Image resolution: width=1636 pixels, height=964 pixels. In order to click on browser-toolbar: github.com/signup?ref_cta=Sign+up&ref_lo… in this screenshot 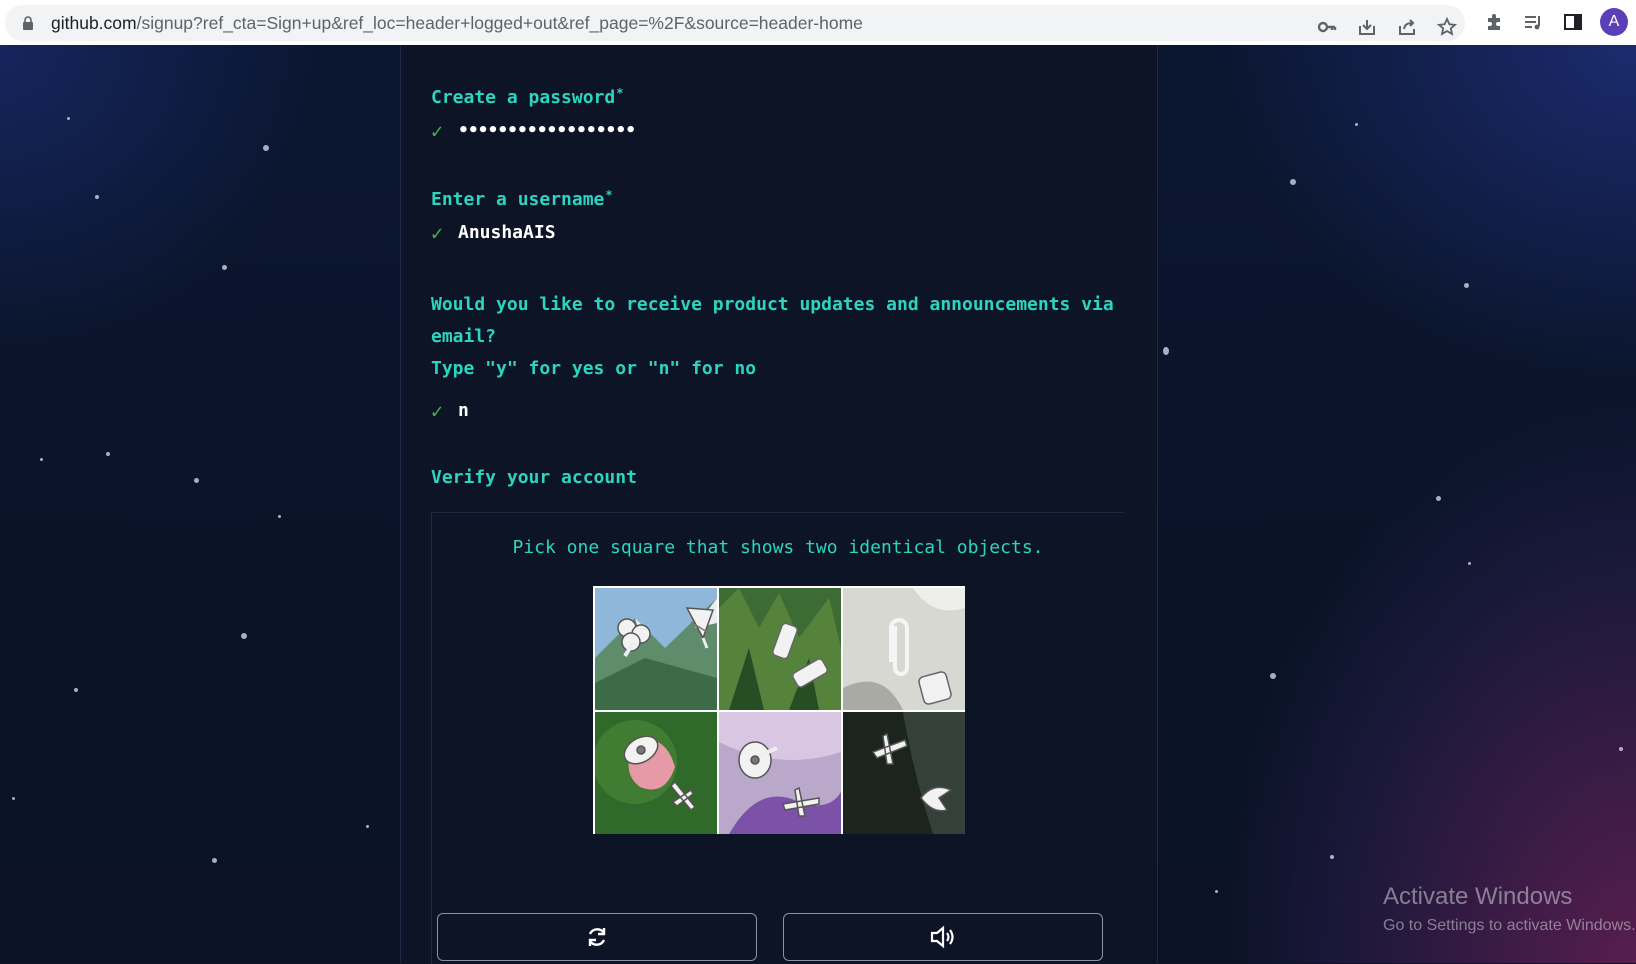, I will do `click(818, 23)`.